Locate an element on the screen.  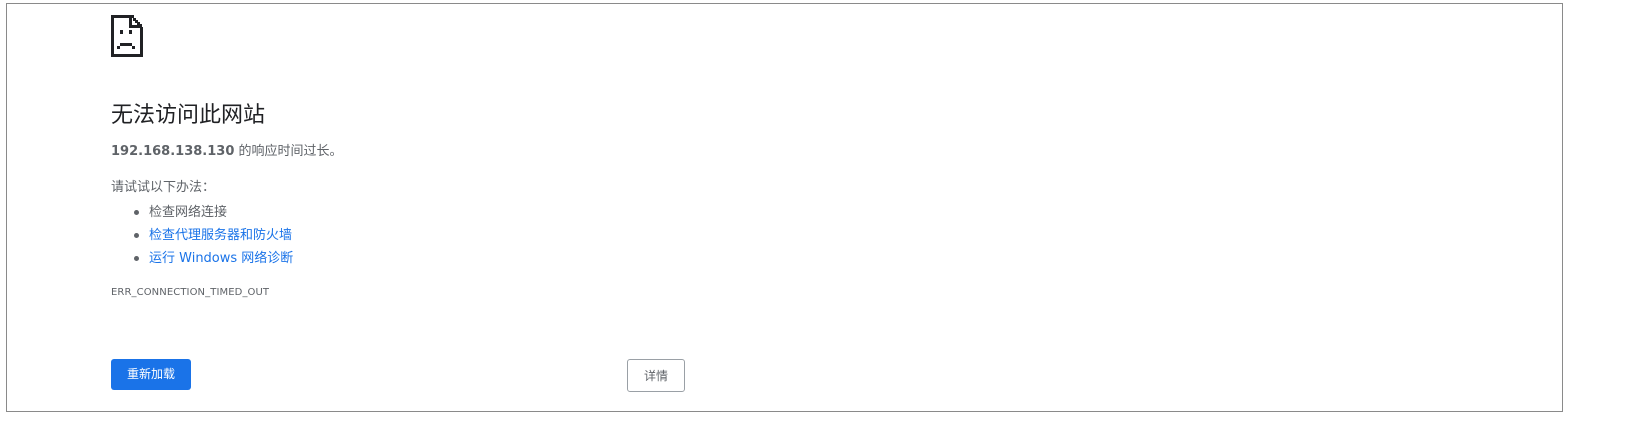
list-item: 检查网络连接 is located at coordinates (421, 212).